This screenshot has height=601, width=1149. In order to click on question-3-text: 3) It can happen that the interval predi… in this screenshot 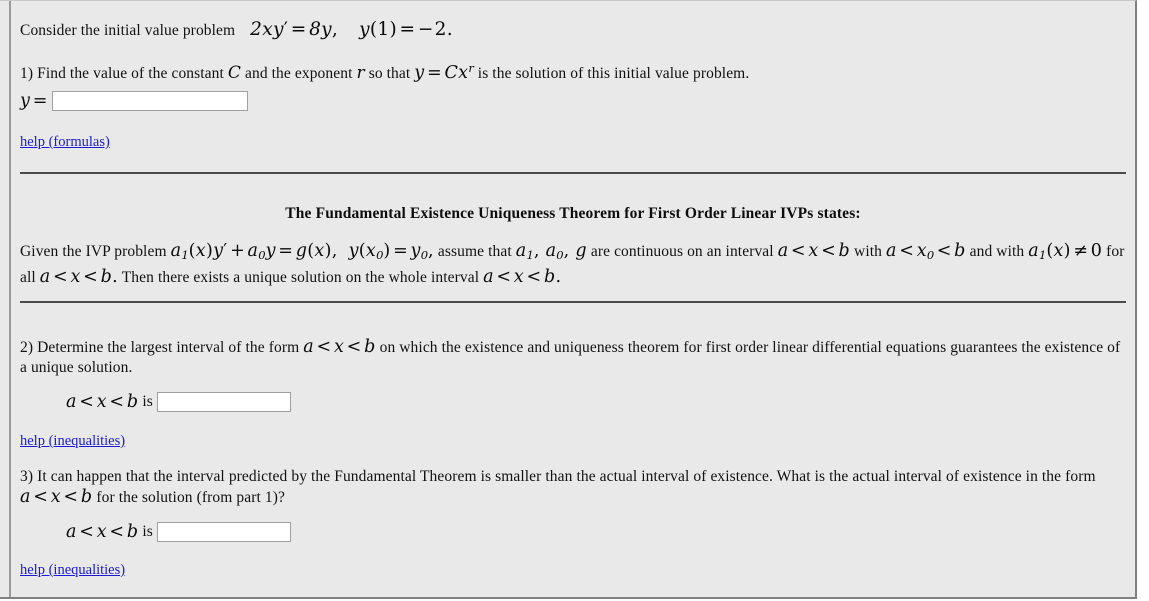, I will do `click(573, 487)`.